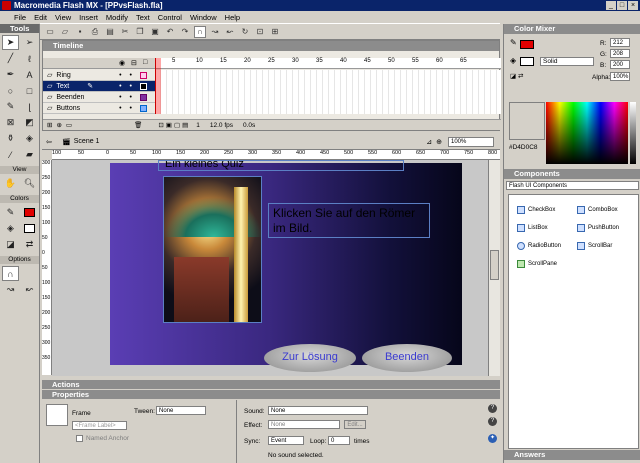 This screenshot has width=640, height=463. What do you see at coordinates (230, 32) in the screenshot?
I see `straighten-icon: ↜` at bounding box center [230, 32].